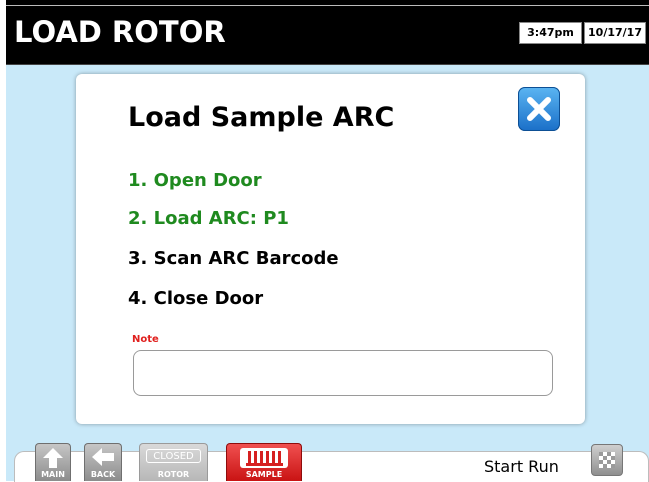 The height and width of the screenshot is (482, 649). Describe the element at coordinates (103, 474) in the screenshot. I see `back-button-label: BACK` at that location.